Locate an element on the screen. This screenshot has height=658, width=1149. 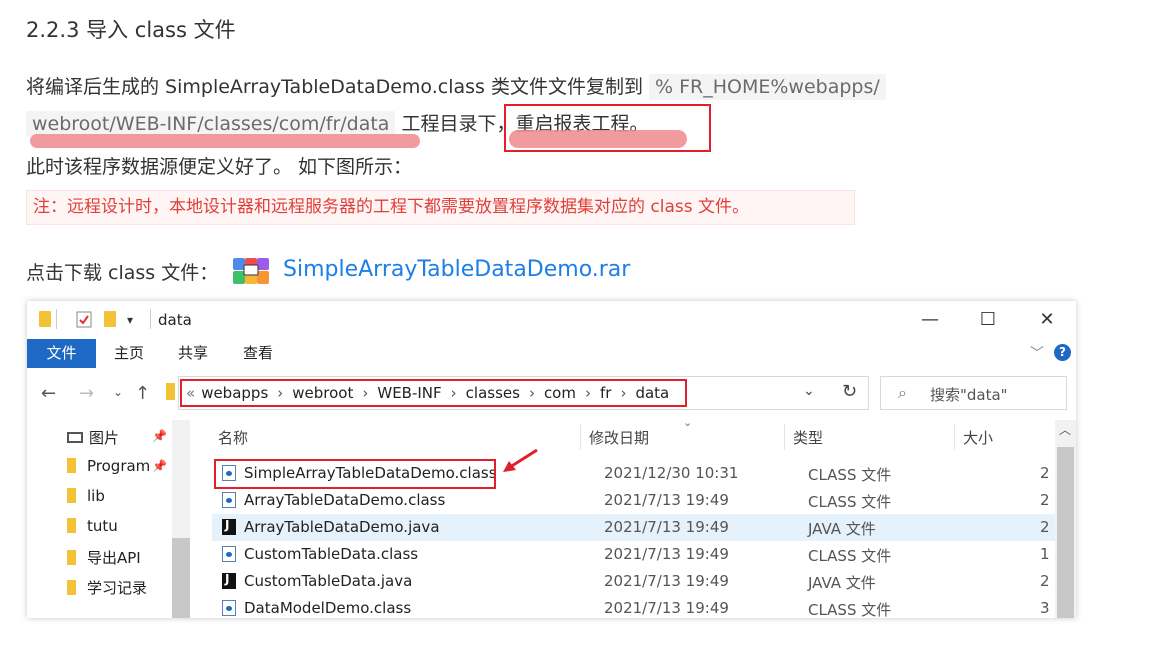
column-type: 类型 is located at coordinates (808, 437).